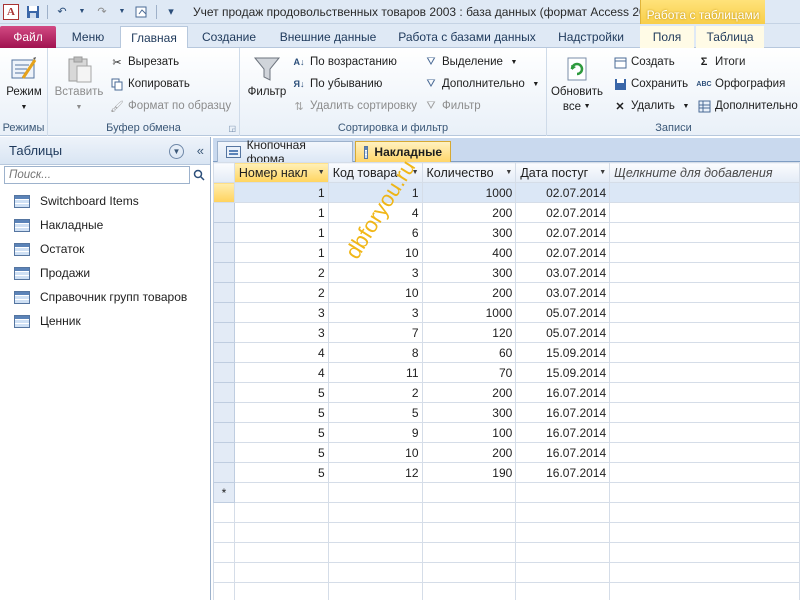  I want to click on collapse-pane-icon: «, so click(200, 150).